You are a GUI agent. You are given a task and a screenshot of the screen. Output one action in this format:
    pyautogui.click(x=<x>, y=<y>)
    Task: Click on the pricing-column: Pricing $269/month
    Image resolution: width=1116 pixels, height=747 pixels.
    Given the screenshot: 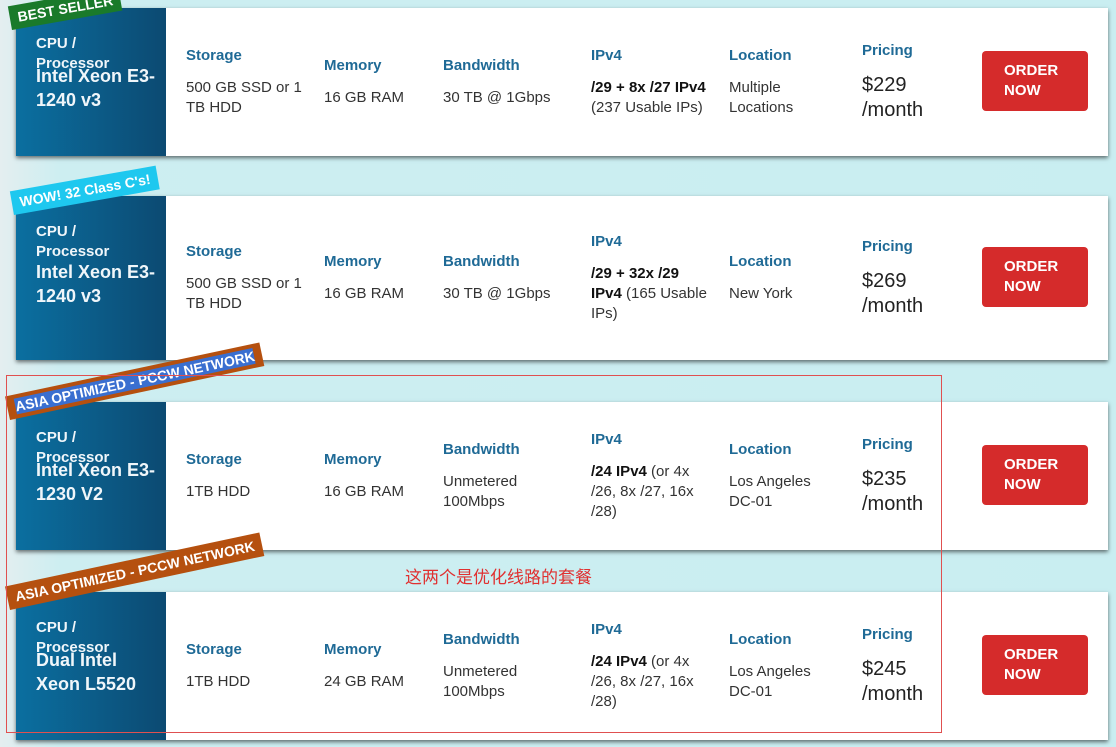 What is the action you would take?
    pyautogui.click(x=912, y=278)
    